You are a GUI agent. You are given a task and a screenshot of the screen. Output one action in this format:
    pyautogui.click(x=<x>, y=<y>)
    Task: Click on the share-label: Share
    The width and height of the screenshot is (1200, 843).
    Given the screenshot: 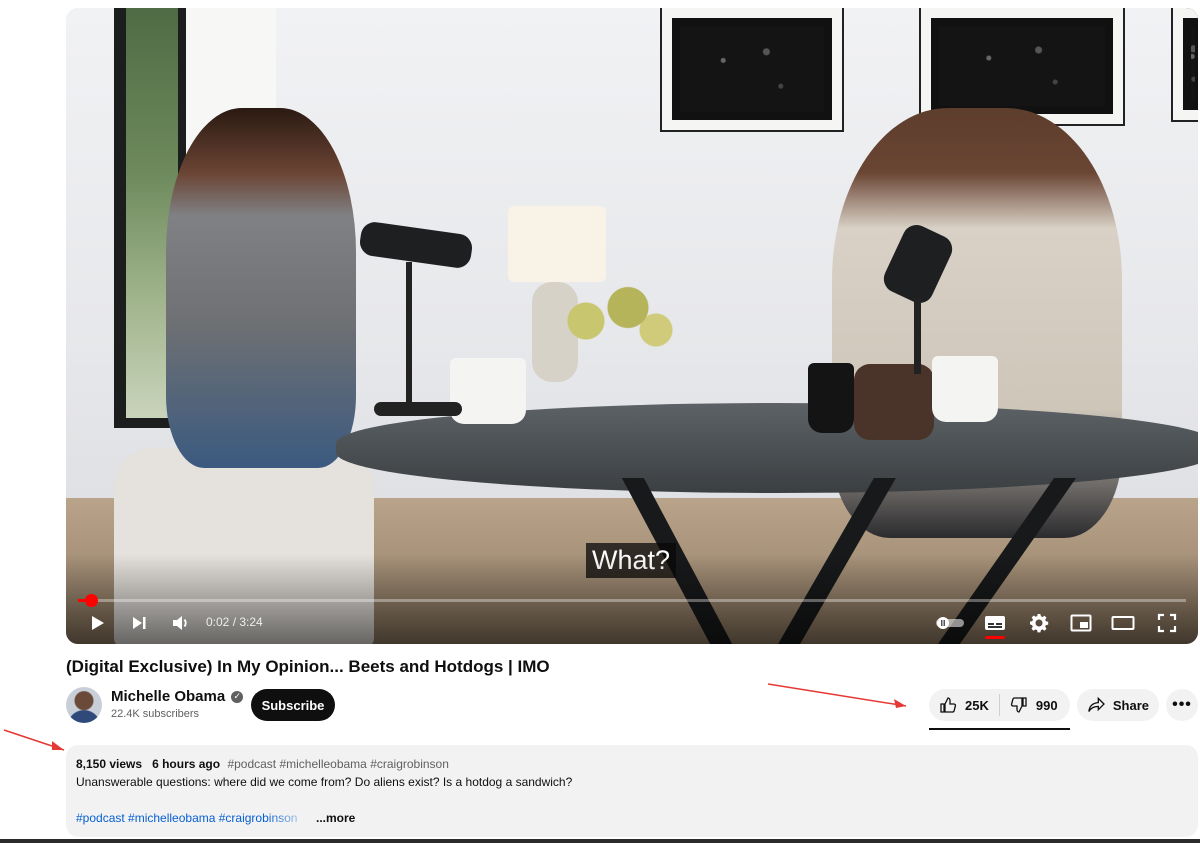 What is the action you would take?
    pyautogui.click(x=1130, y=705)
    